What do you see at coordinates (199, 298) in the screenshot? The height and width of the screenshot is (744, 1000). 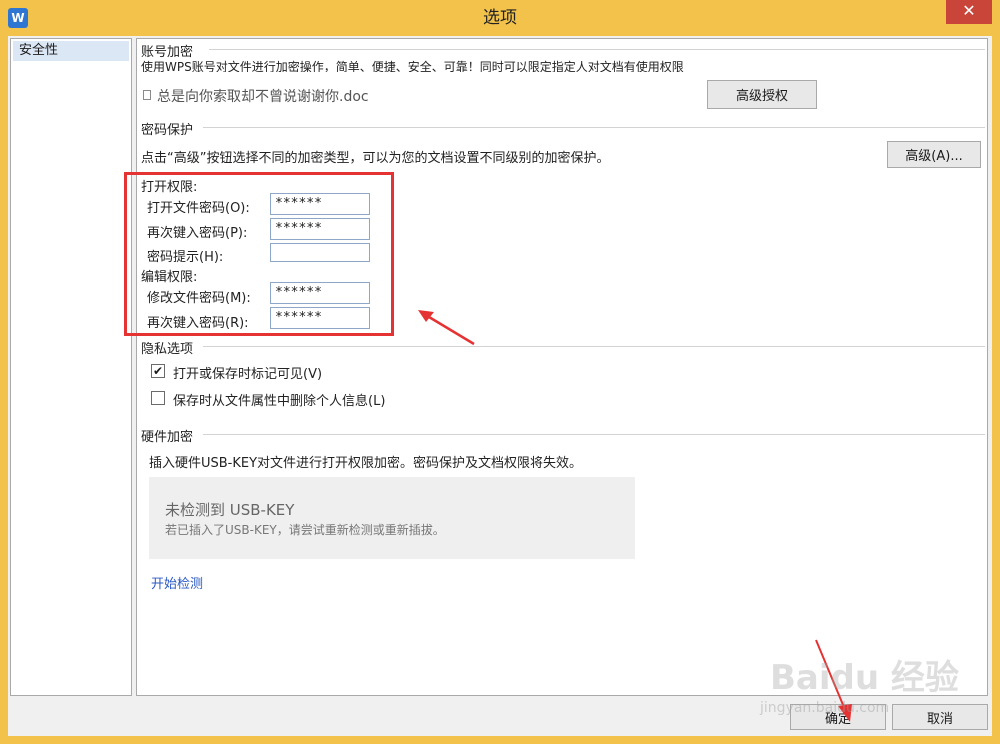 I see `edit-password-label: 修改文件密码(M):` at bounding box center [199, 298].